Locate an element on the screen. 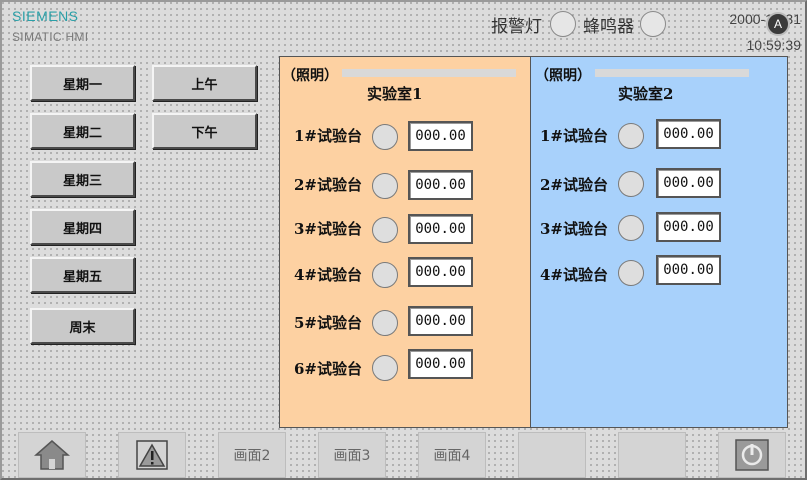 Image resolution: width=807 pixels, height=480 pixels. lab2-row1-label: 1#试验台 is located at coordinates (574, 136).